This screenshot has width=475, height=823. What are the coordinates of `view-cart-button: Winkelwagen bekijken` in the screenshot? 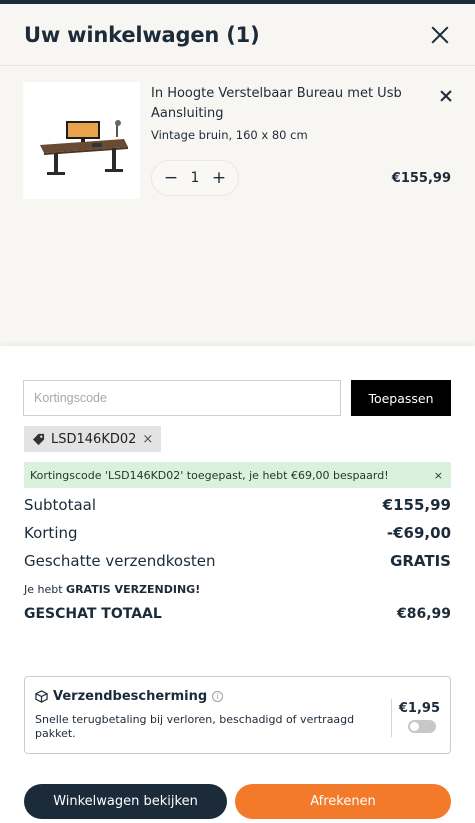 It's located at (125, 801).